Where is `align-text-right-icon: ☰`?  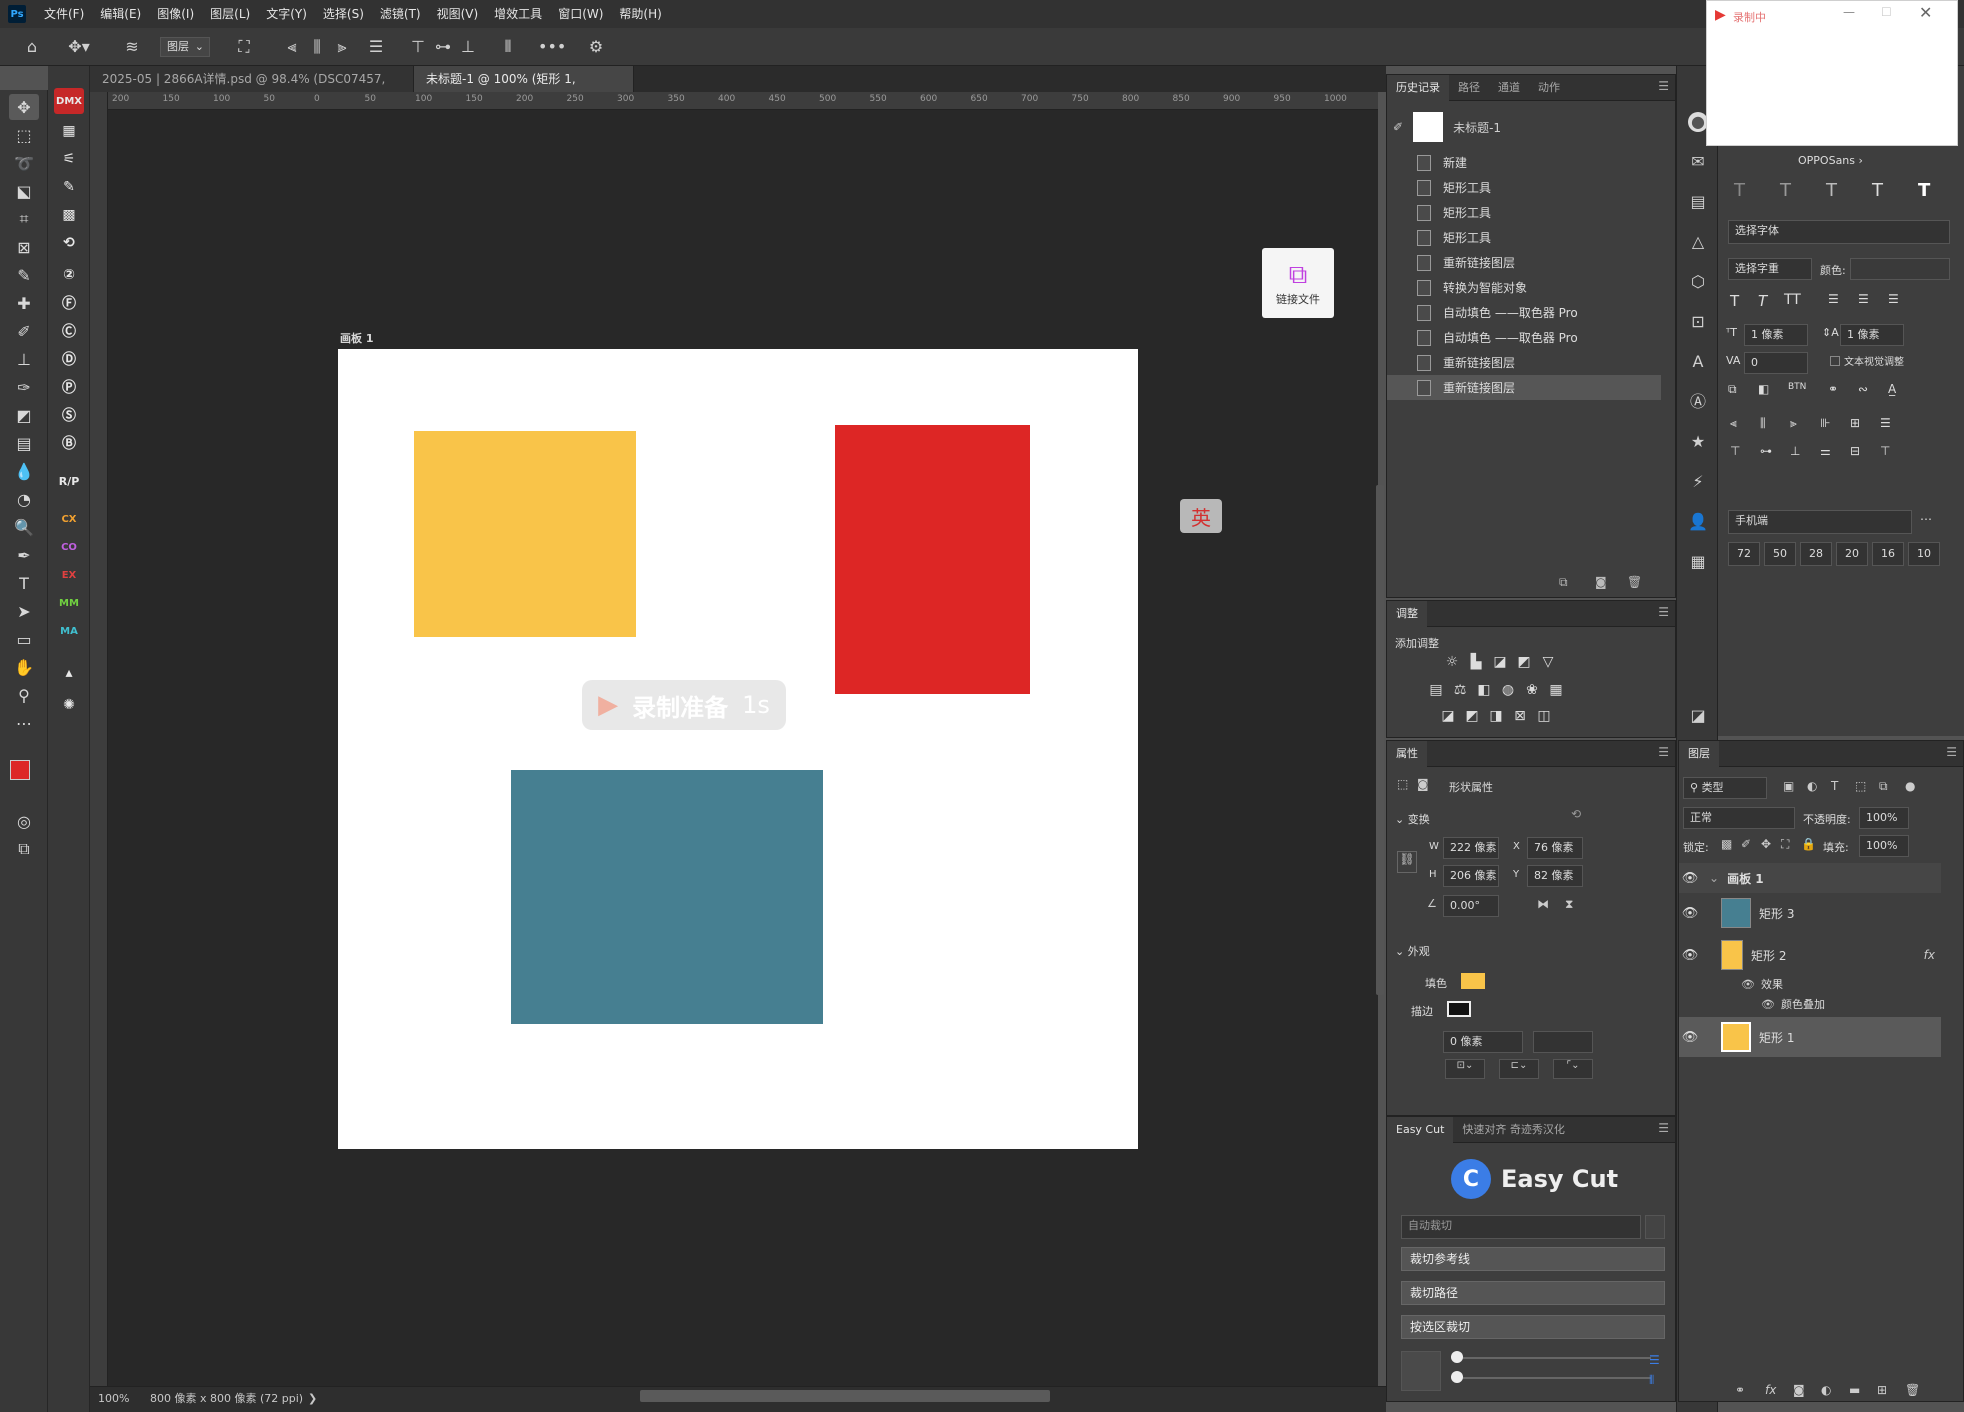
align-text-right-icon: ☰ is located at coordinates (1893, 299).